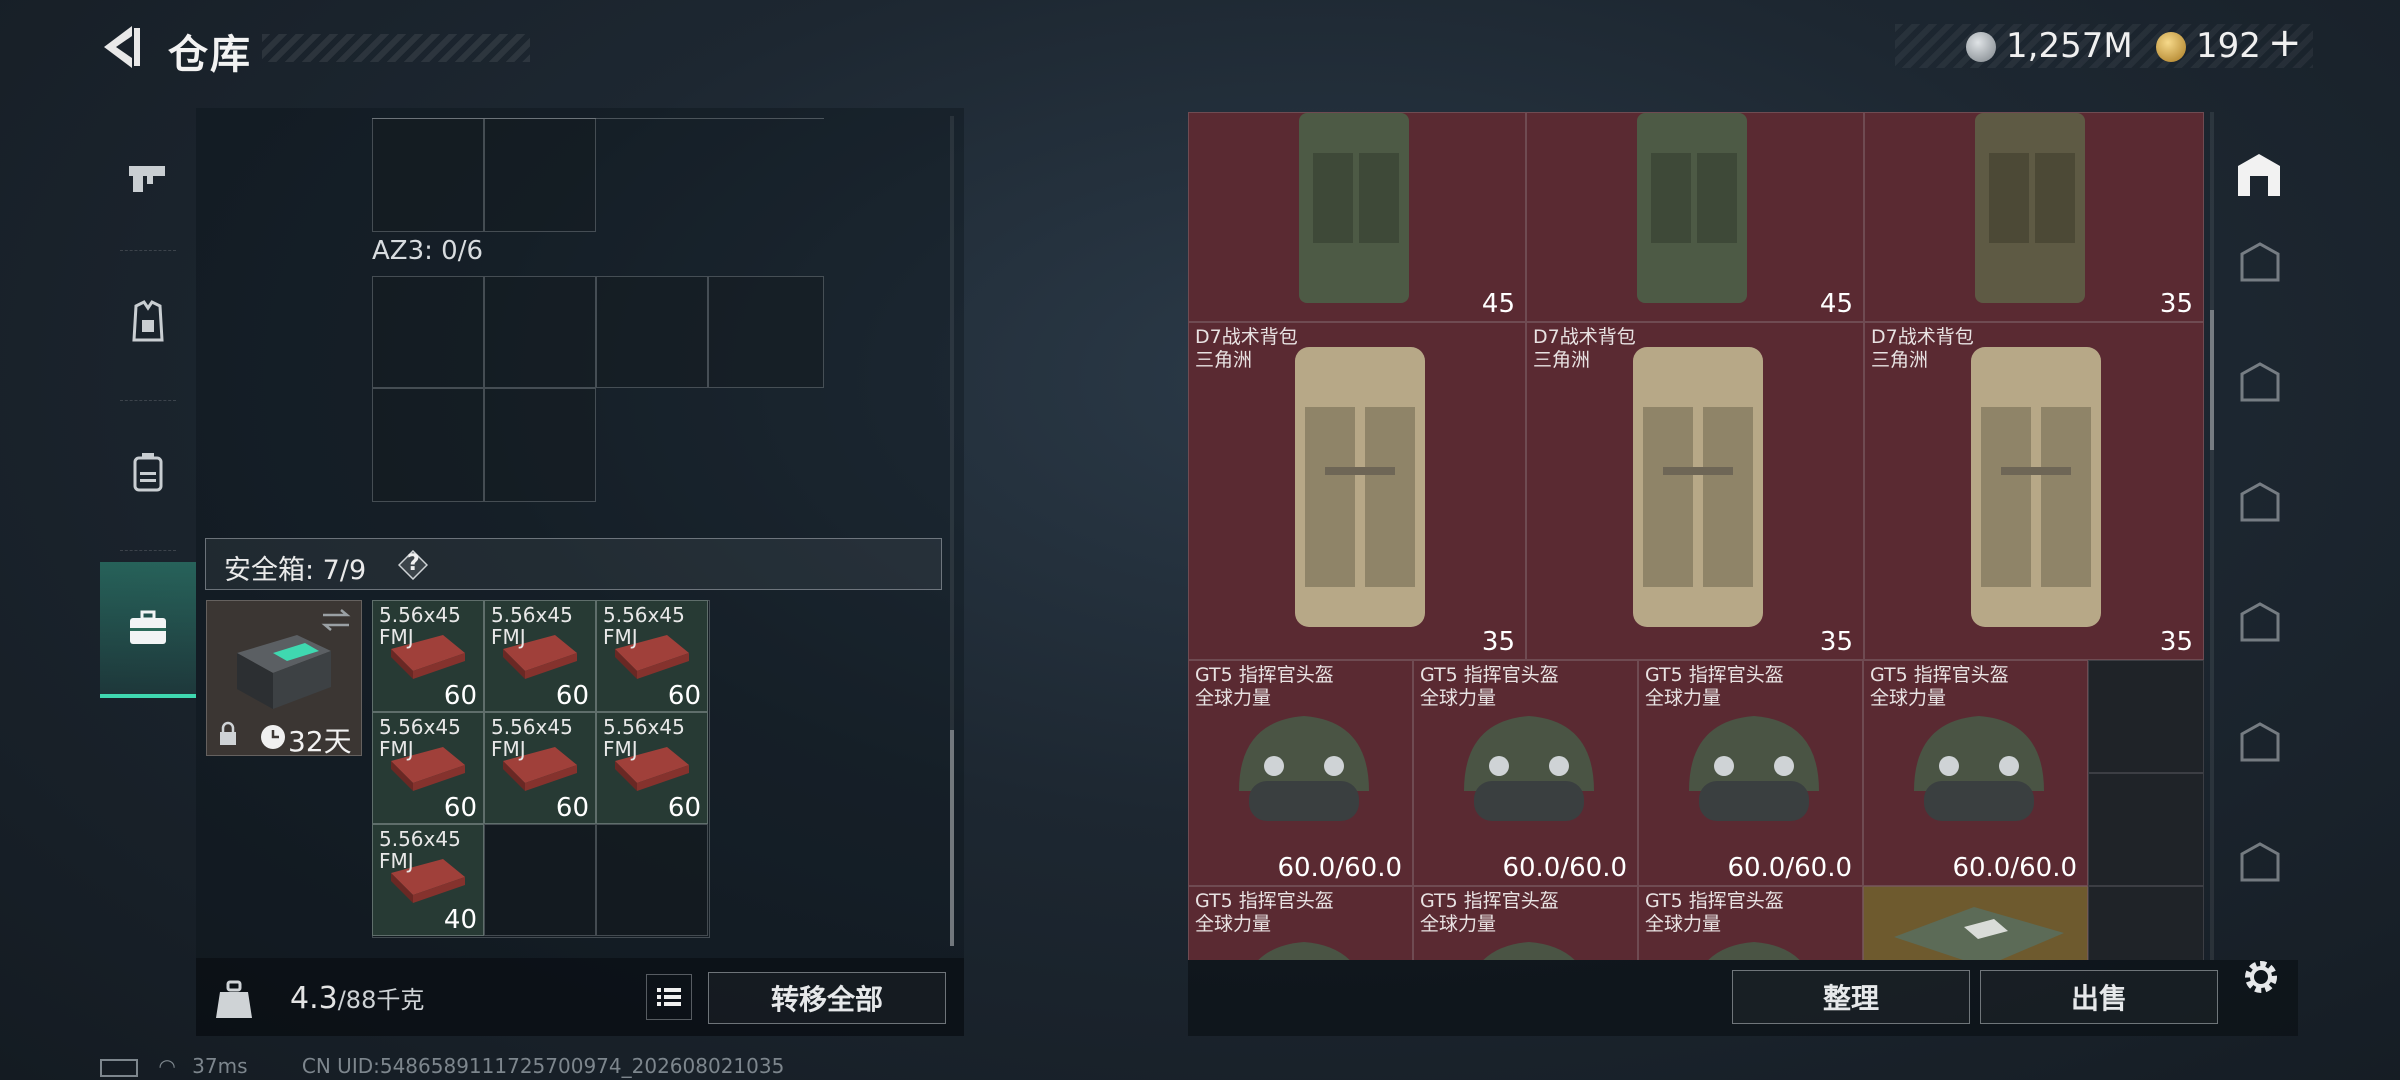  I want to click on help-mark: ?, so click(413, 563).